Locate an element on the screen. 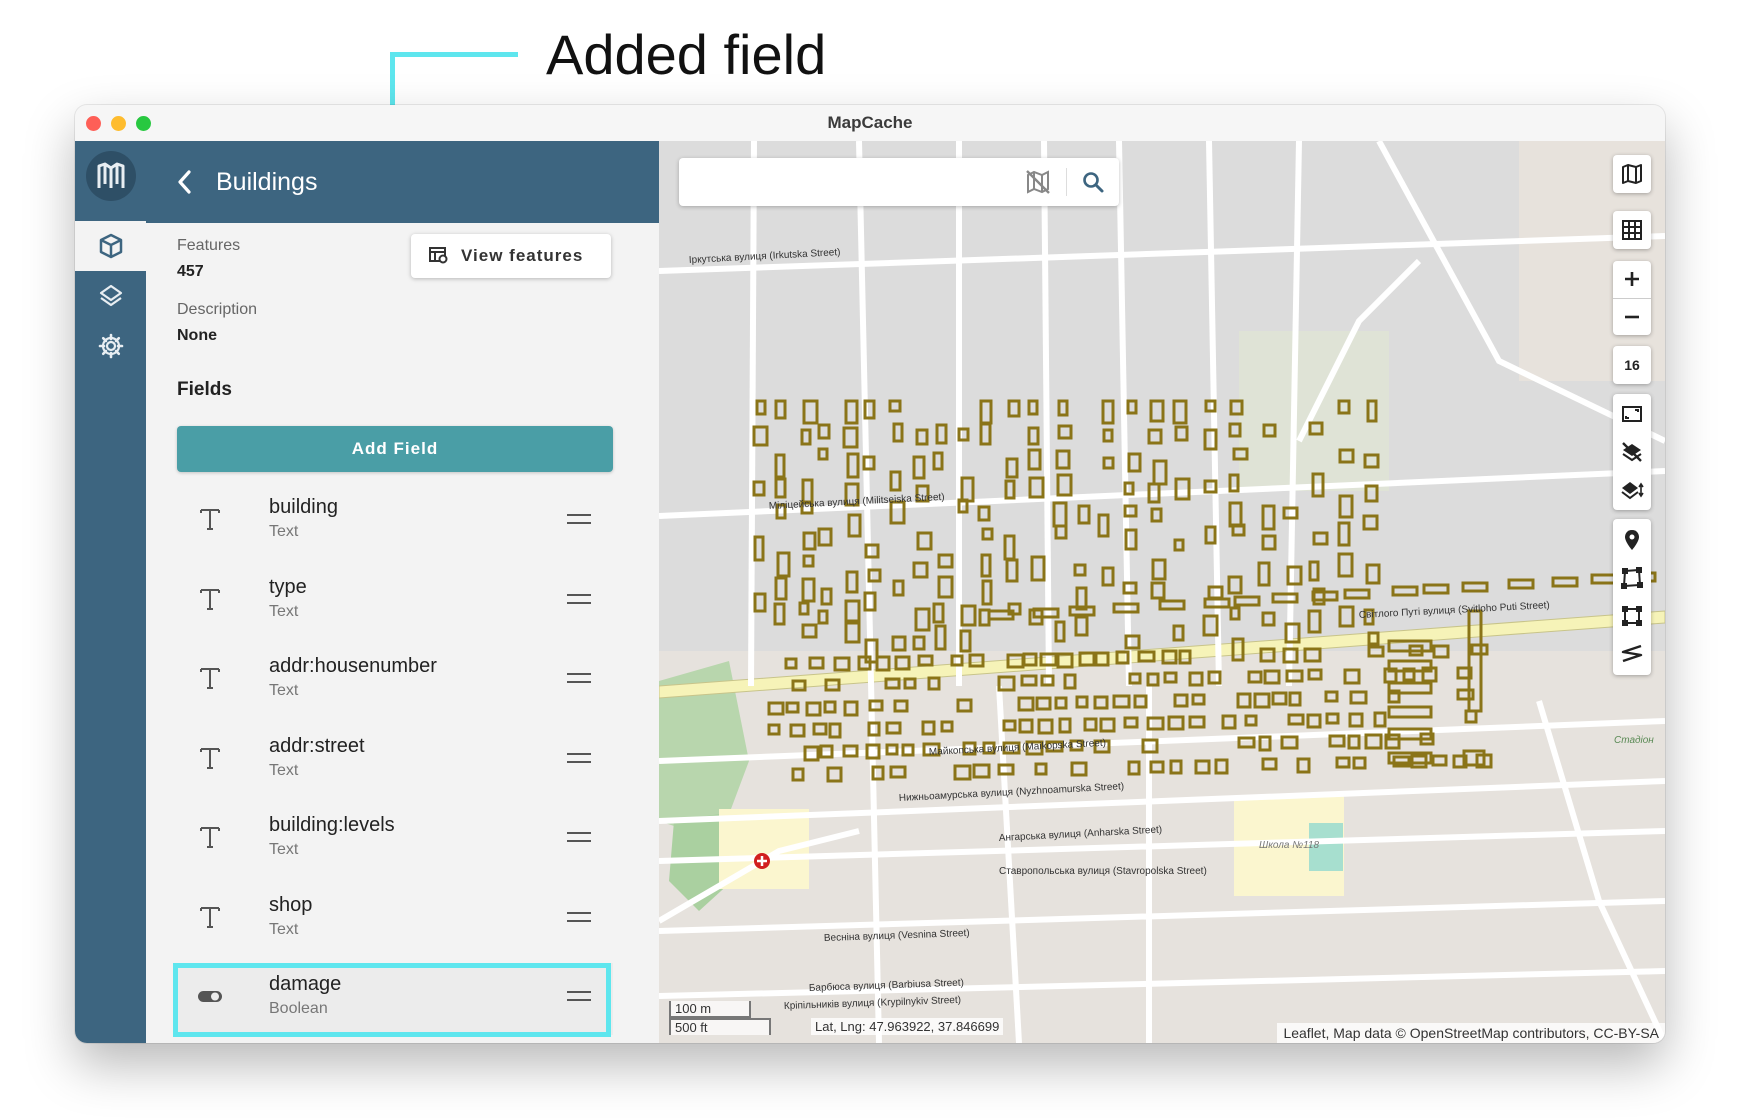 This screenshot has height=1120, width=1742. fit-extent-button is located at coordinates (1632, 414).